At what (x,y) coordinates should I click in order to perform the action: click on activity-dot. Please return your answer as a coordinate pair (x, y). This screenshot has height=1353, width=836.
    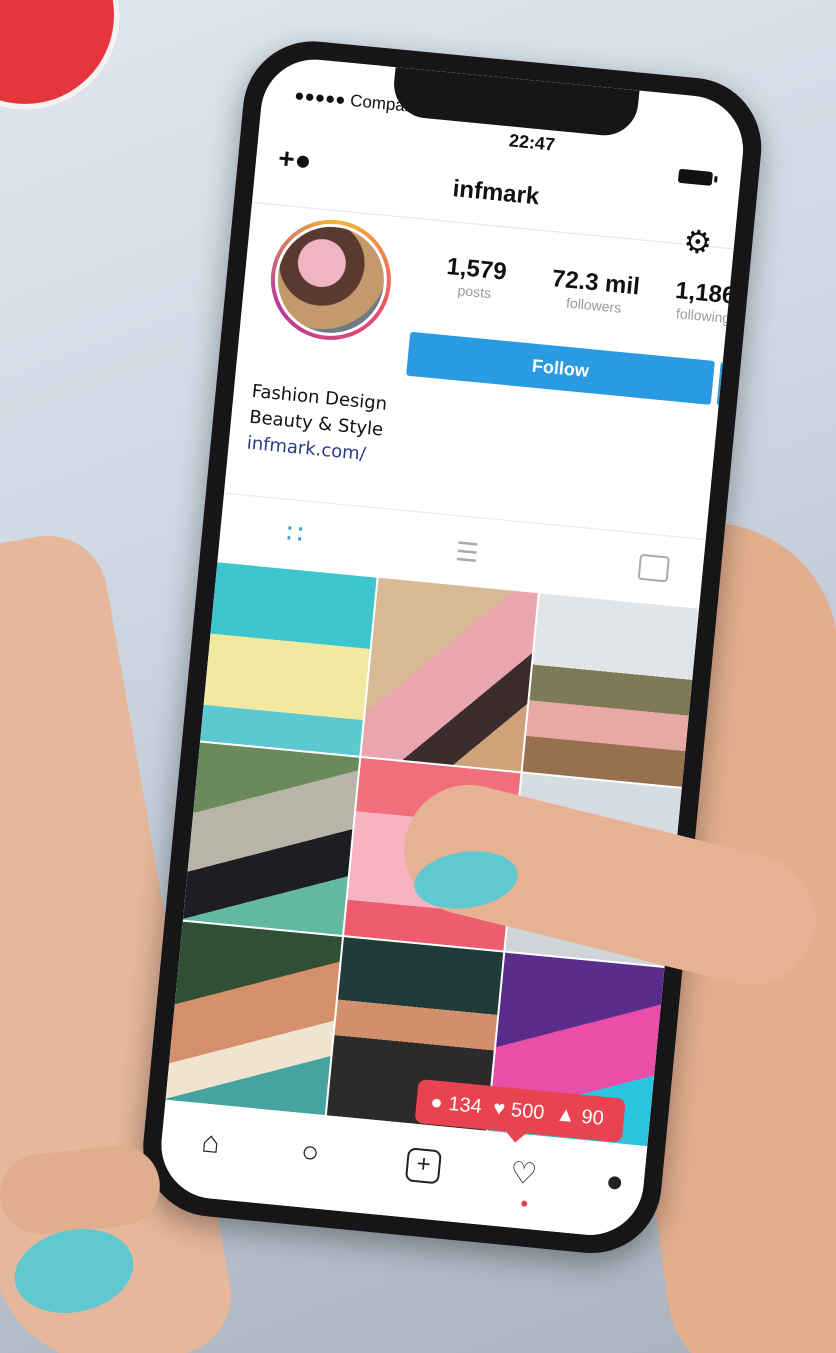
    Looking at the image, I should click on (524, 1203).